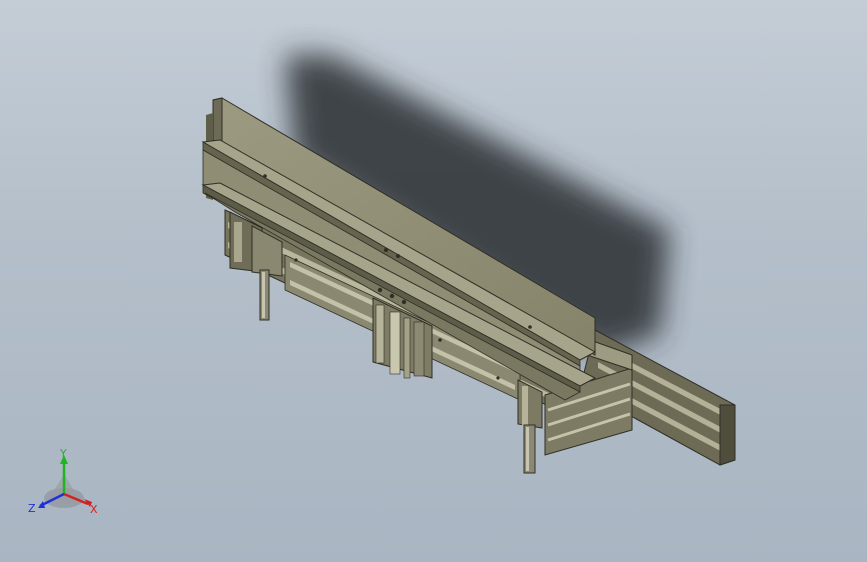  What do you see at coordinates (32, 508) in the screenshot?
I see `triad-z-label: Z` at bounding box center [32, 508].